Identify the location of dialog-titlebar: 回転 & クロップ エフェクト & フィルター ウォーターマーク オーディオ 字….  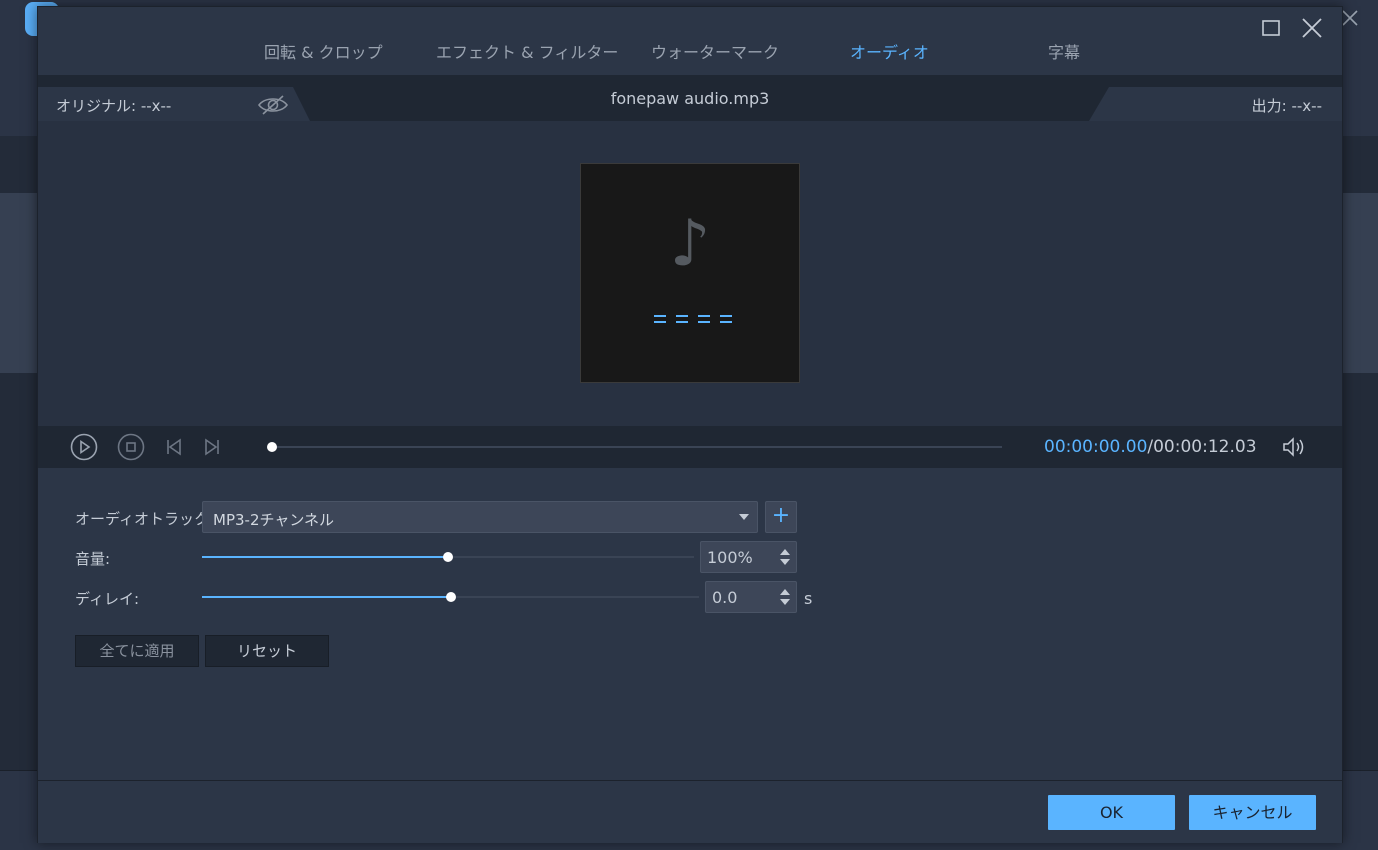
(690, 41).